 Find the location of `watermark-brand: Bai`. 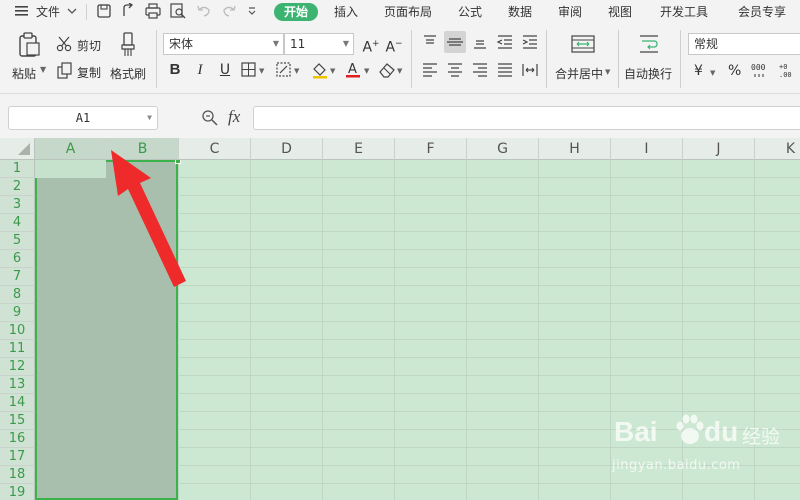

watermark-brand: Bai is located at coordinates (636, 431).